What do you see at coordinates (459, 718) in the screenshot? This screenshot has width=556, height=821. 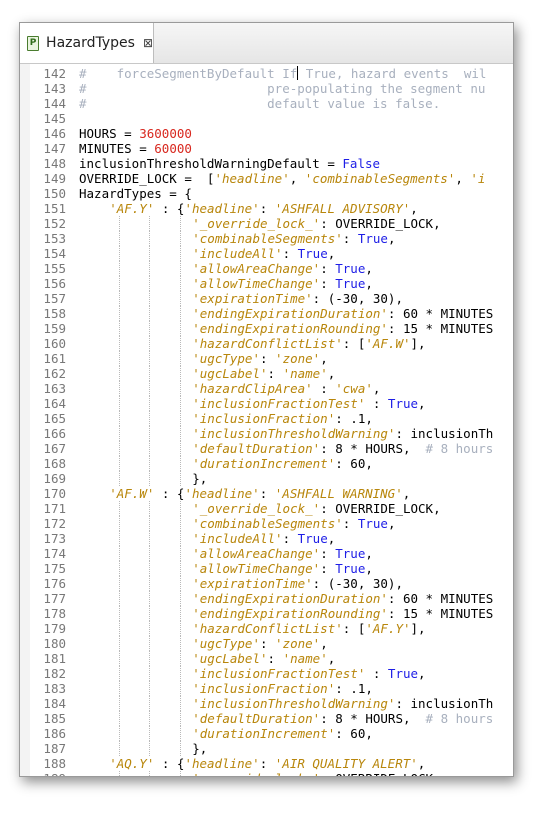 I see `code-token: # 8 hours` at bounding box center [459, 718].